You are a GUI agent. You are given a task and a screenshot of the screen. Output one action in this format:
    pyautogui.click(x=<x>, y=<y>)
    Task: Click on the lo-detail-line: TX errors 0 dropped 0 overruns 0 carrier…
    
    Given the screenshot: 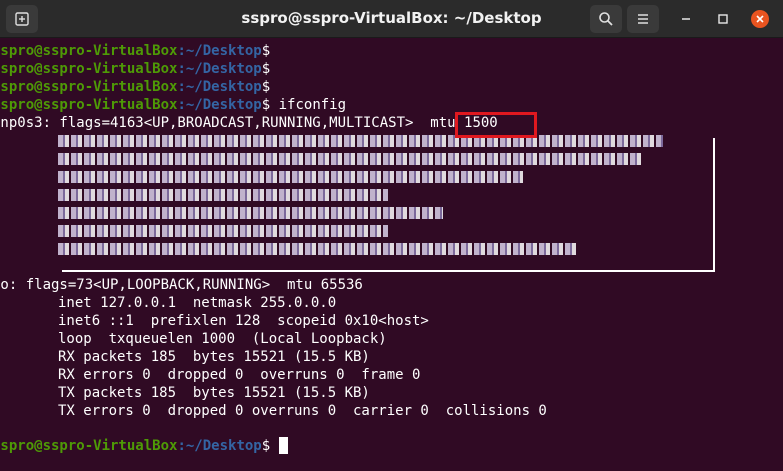 What is the action you would take?
    pyautogui.click(x=302, y=411)
    